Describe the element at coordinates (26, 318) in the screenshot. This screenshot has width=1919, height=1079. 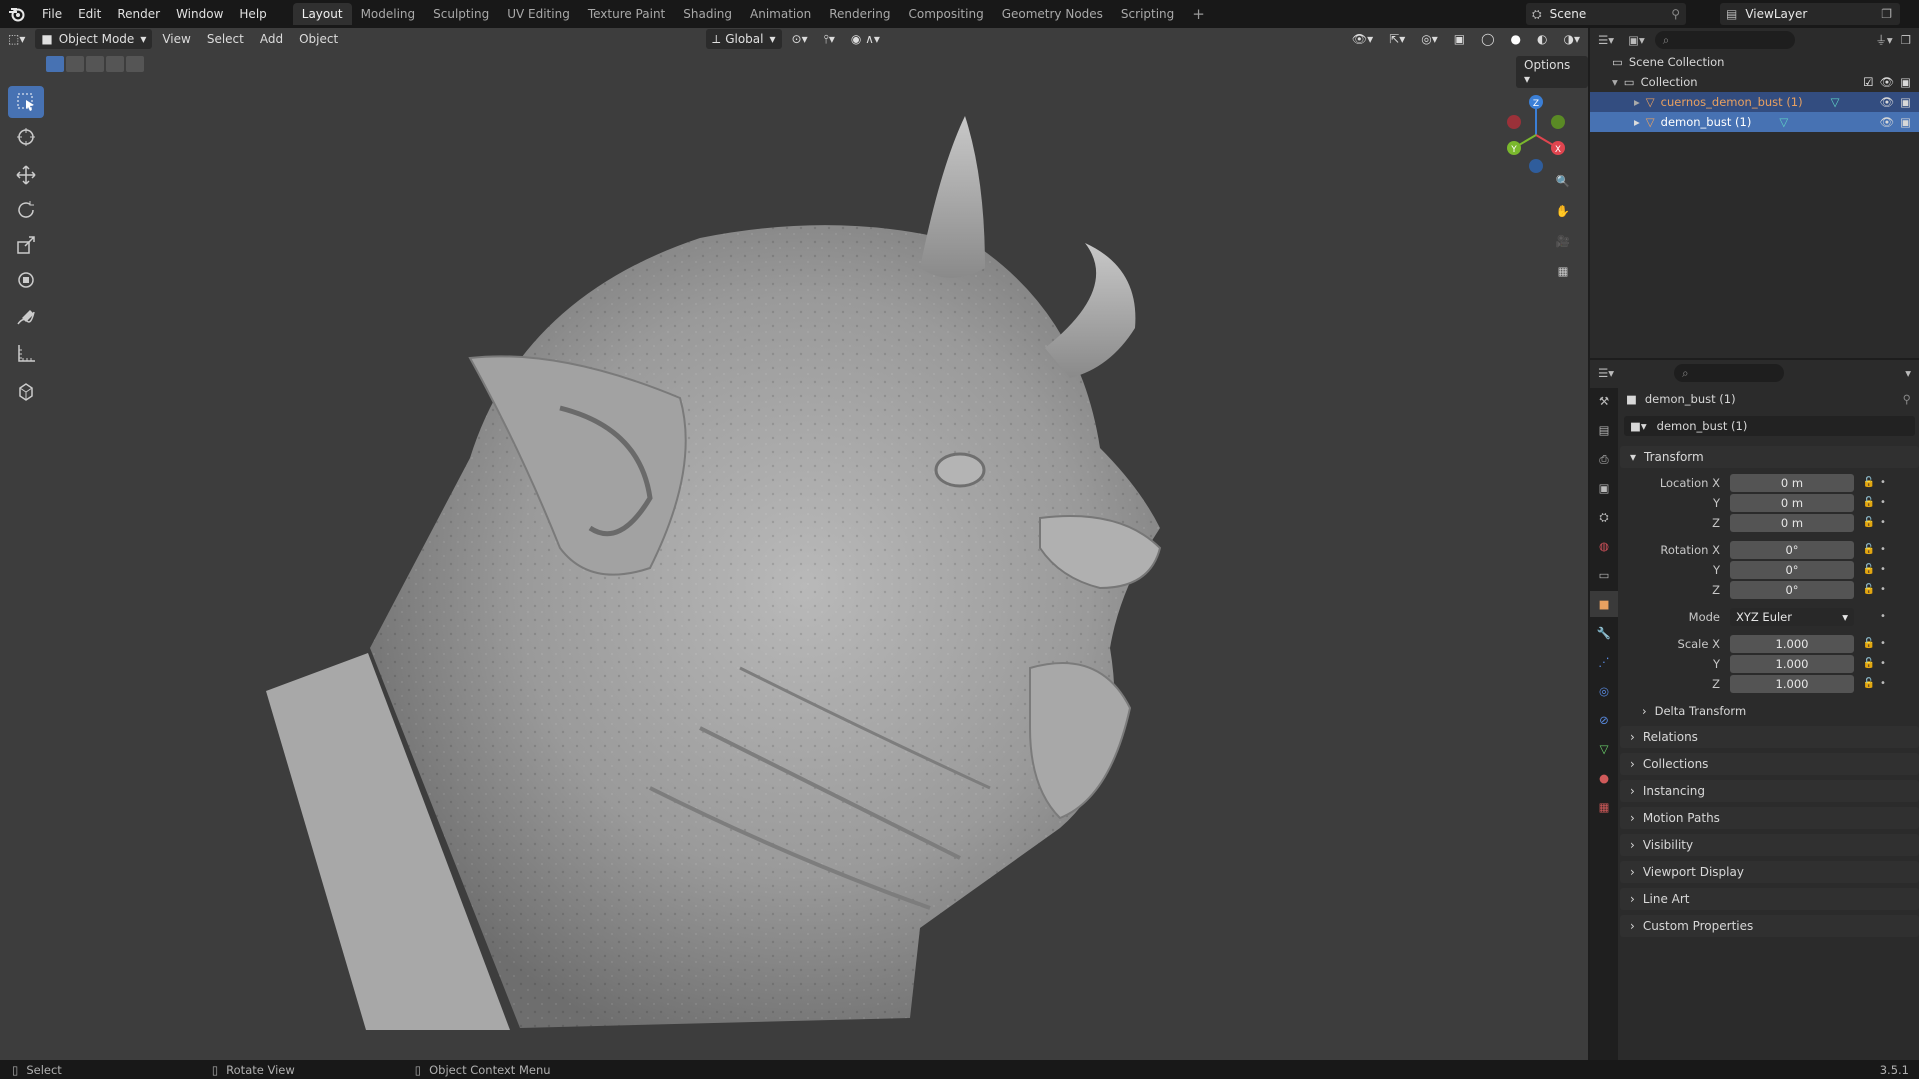
I see `annotate-tool-icon` at that location.